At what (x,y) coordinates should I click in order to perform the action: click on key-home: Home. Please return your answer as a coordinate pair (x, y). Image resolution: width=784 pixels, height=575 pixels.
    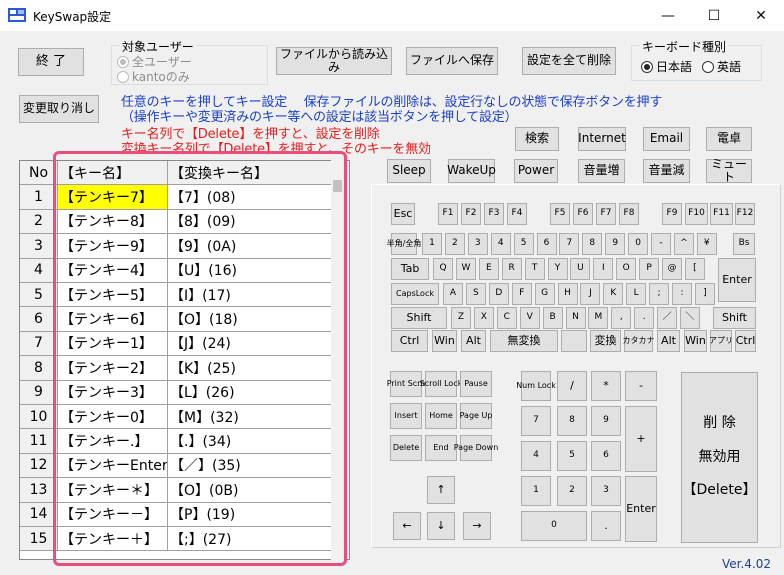
    Looking at the image, I should click on (441, 416).